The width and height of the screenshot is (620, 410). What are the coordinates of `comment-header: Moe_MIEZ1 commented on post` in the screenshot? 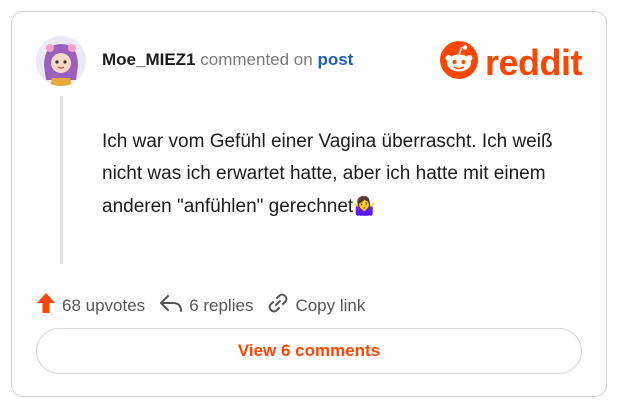 It's located at (227, 60).